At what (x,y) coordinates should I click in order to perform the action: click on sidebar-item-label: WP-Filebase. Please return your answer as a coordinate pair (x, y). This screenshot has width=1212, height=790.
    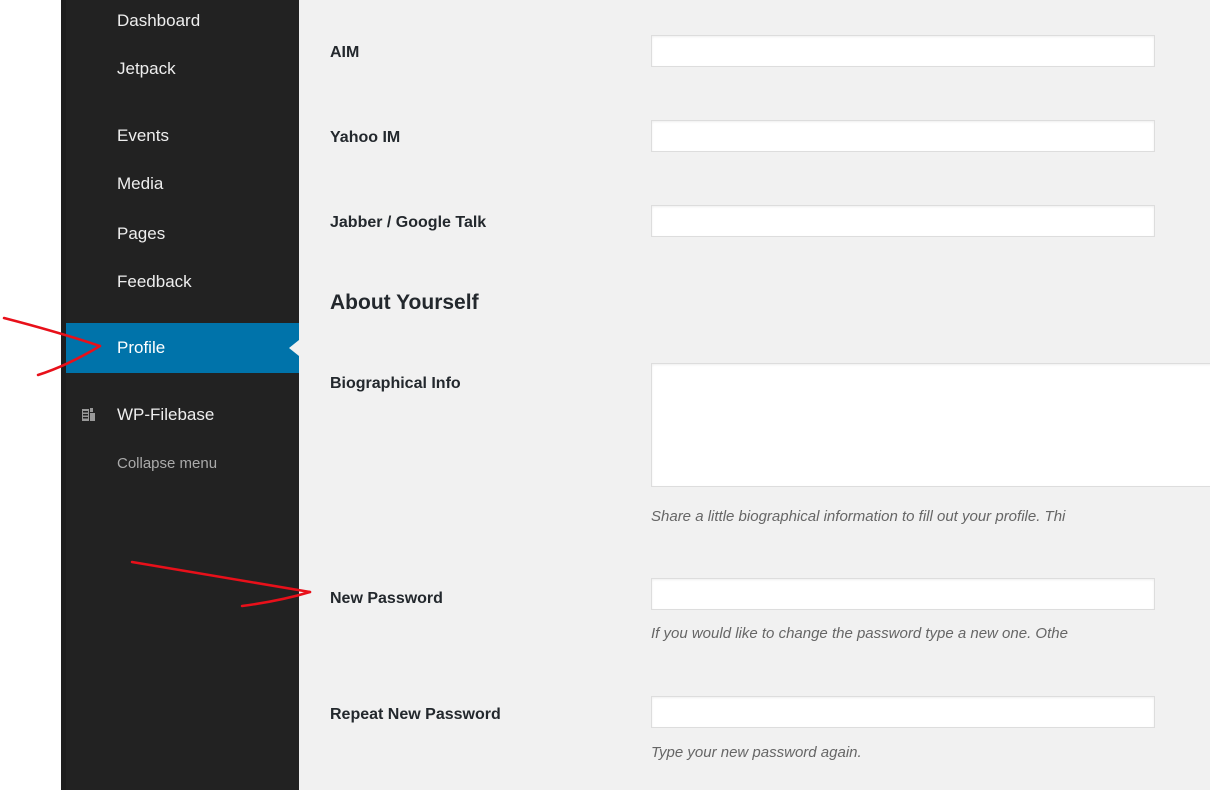
    Looking at the image, I should click on (166, 414).